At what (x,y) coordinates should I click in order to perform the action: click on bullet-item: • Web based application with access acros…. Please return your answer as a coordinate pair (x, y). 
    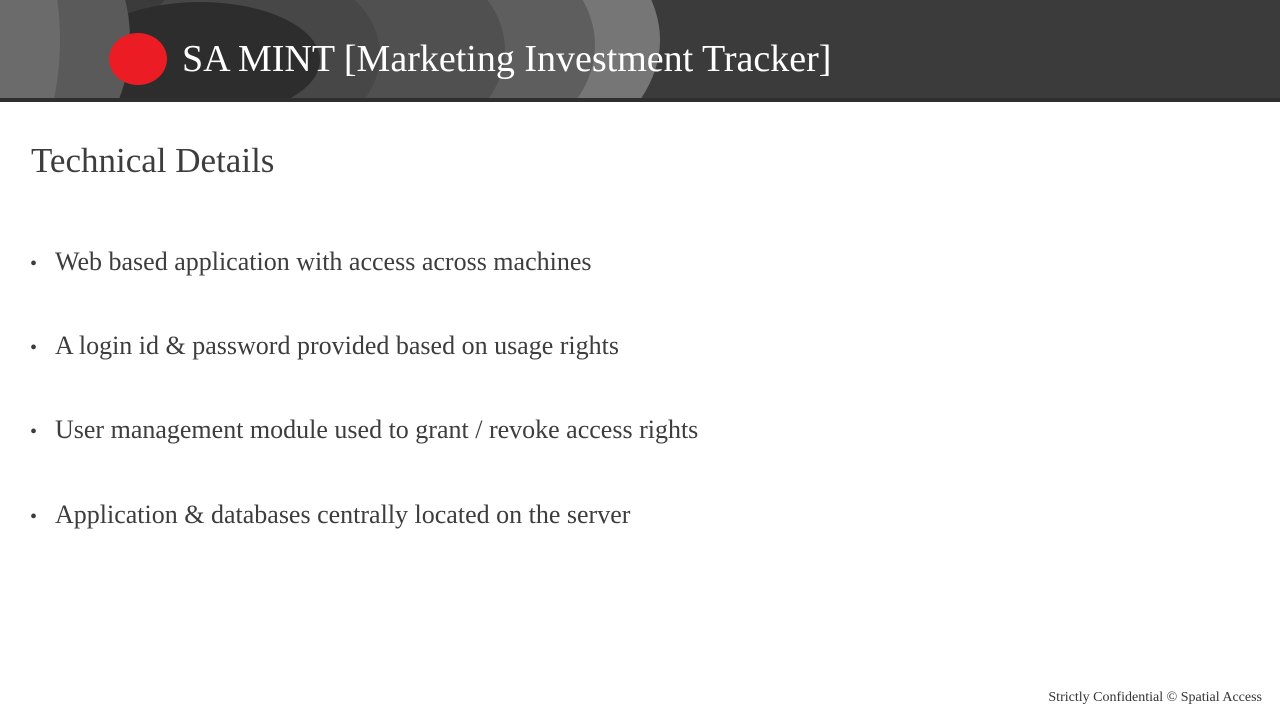
    Looking at the image, I should click on (311, 263).